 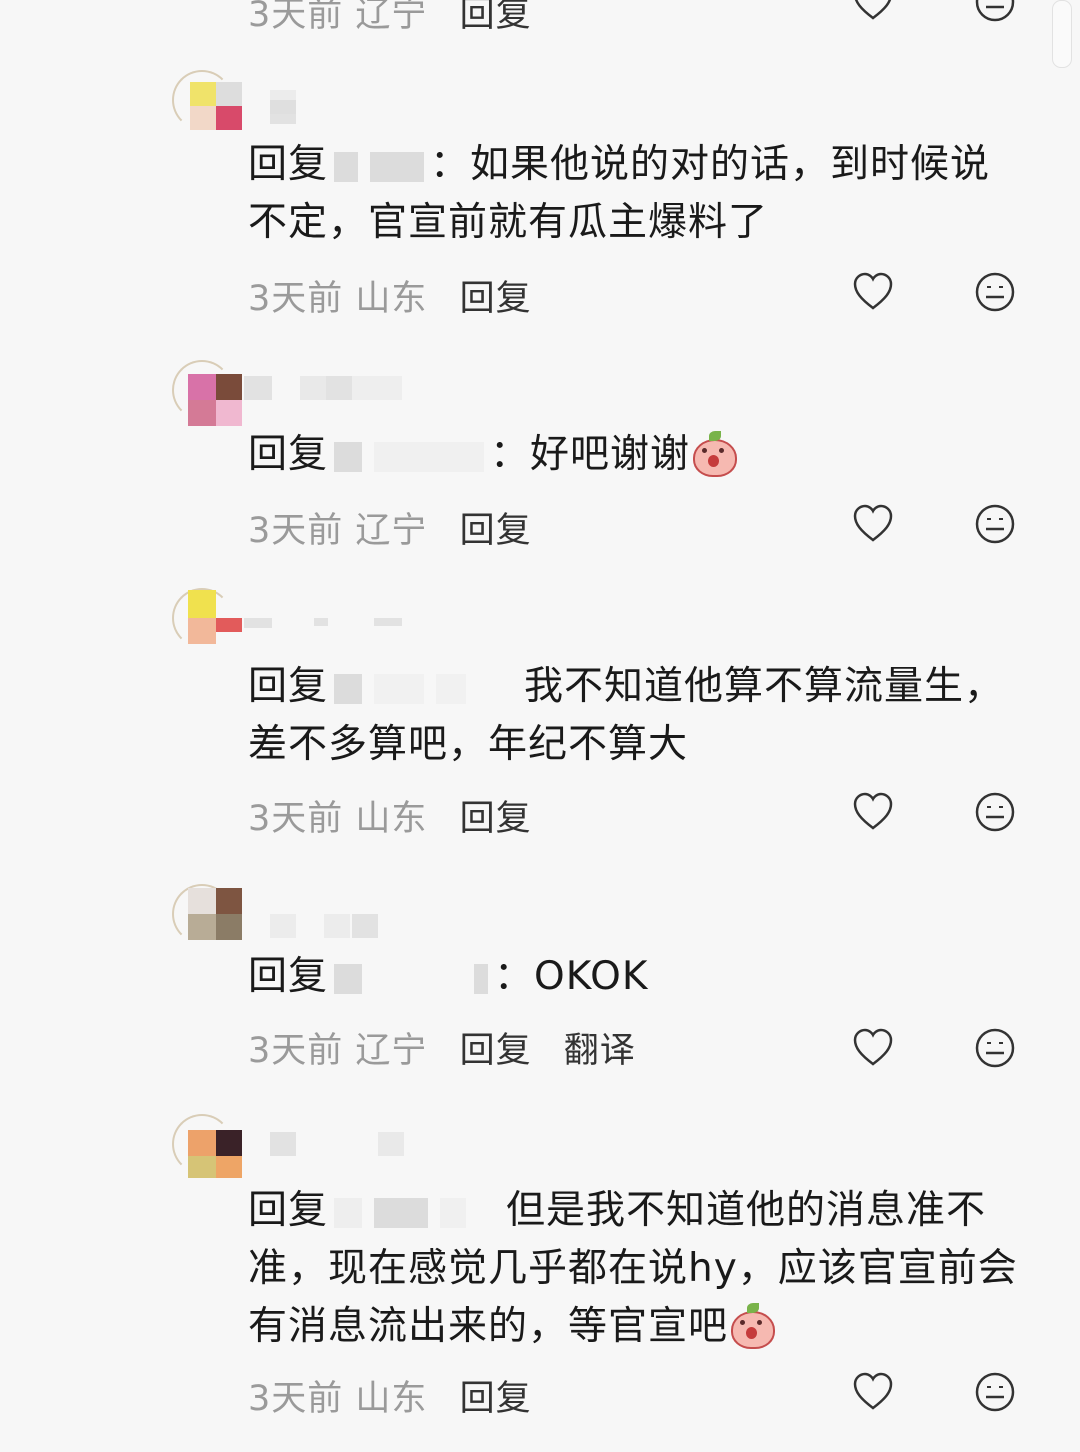 What do you see at coordinates (600, 1051) in the screenshot?
I see `translate-button: 翻译` at bounding box center [600, 1051].